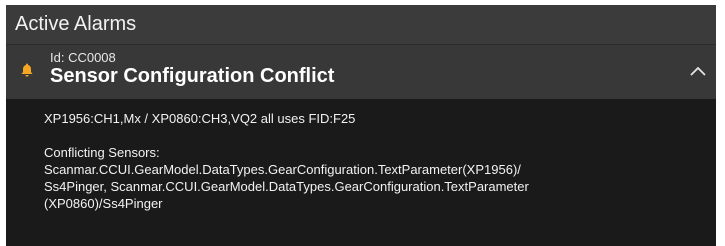 Image resolution: width=725 pixels, height=246 pixels. I want to click on alarm-title: Sensor Configuration Conflict, so click(192, 76).